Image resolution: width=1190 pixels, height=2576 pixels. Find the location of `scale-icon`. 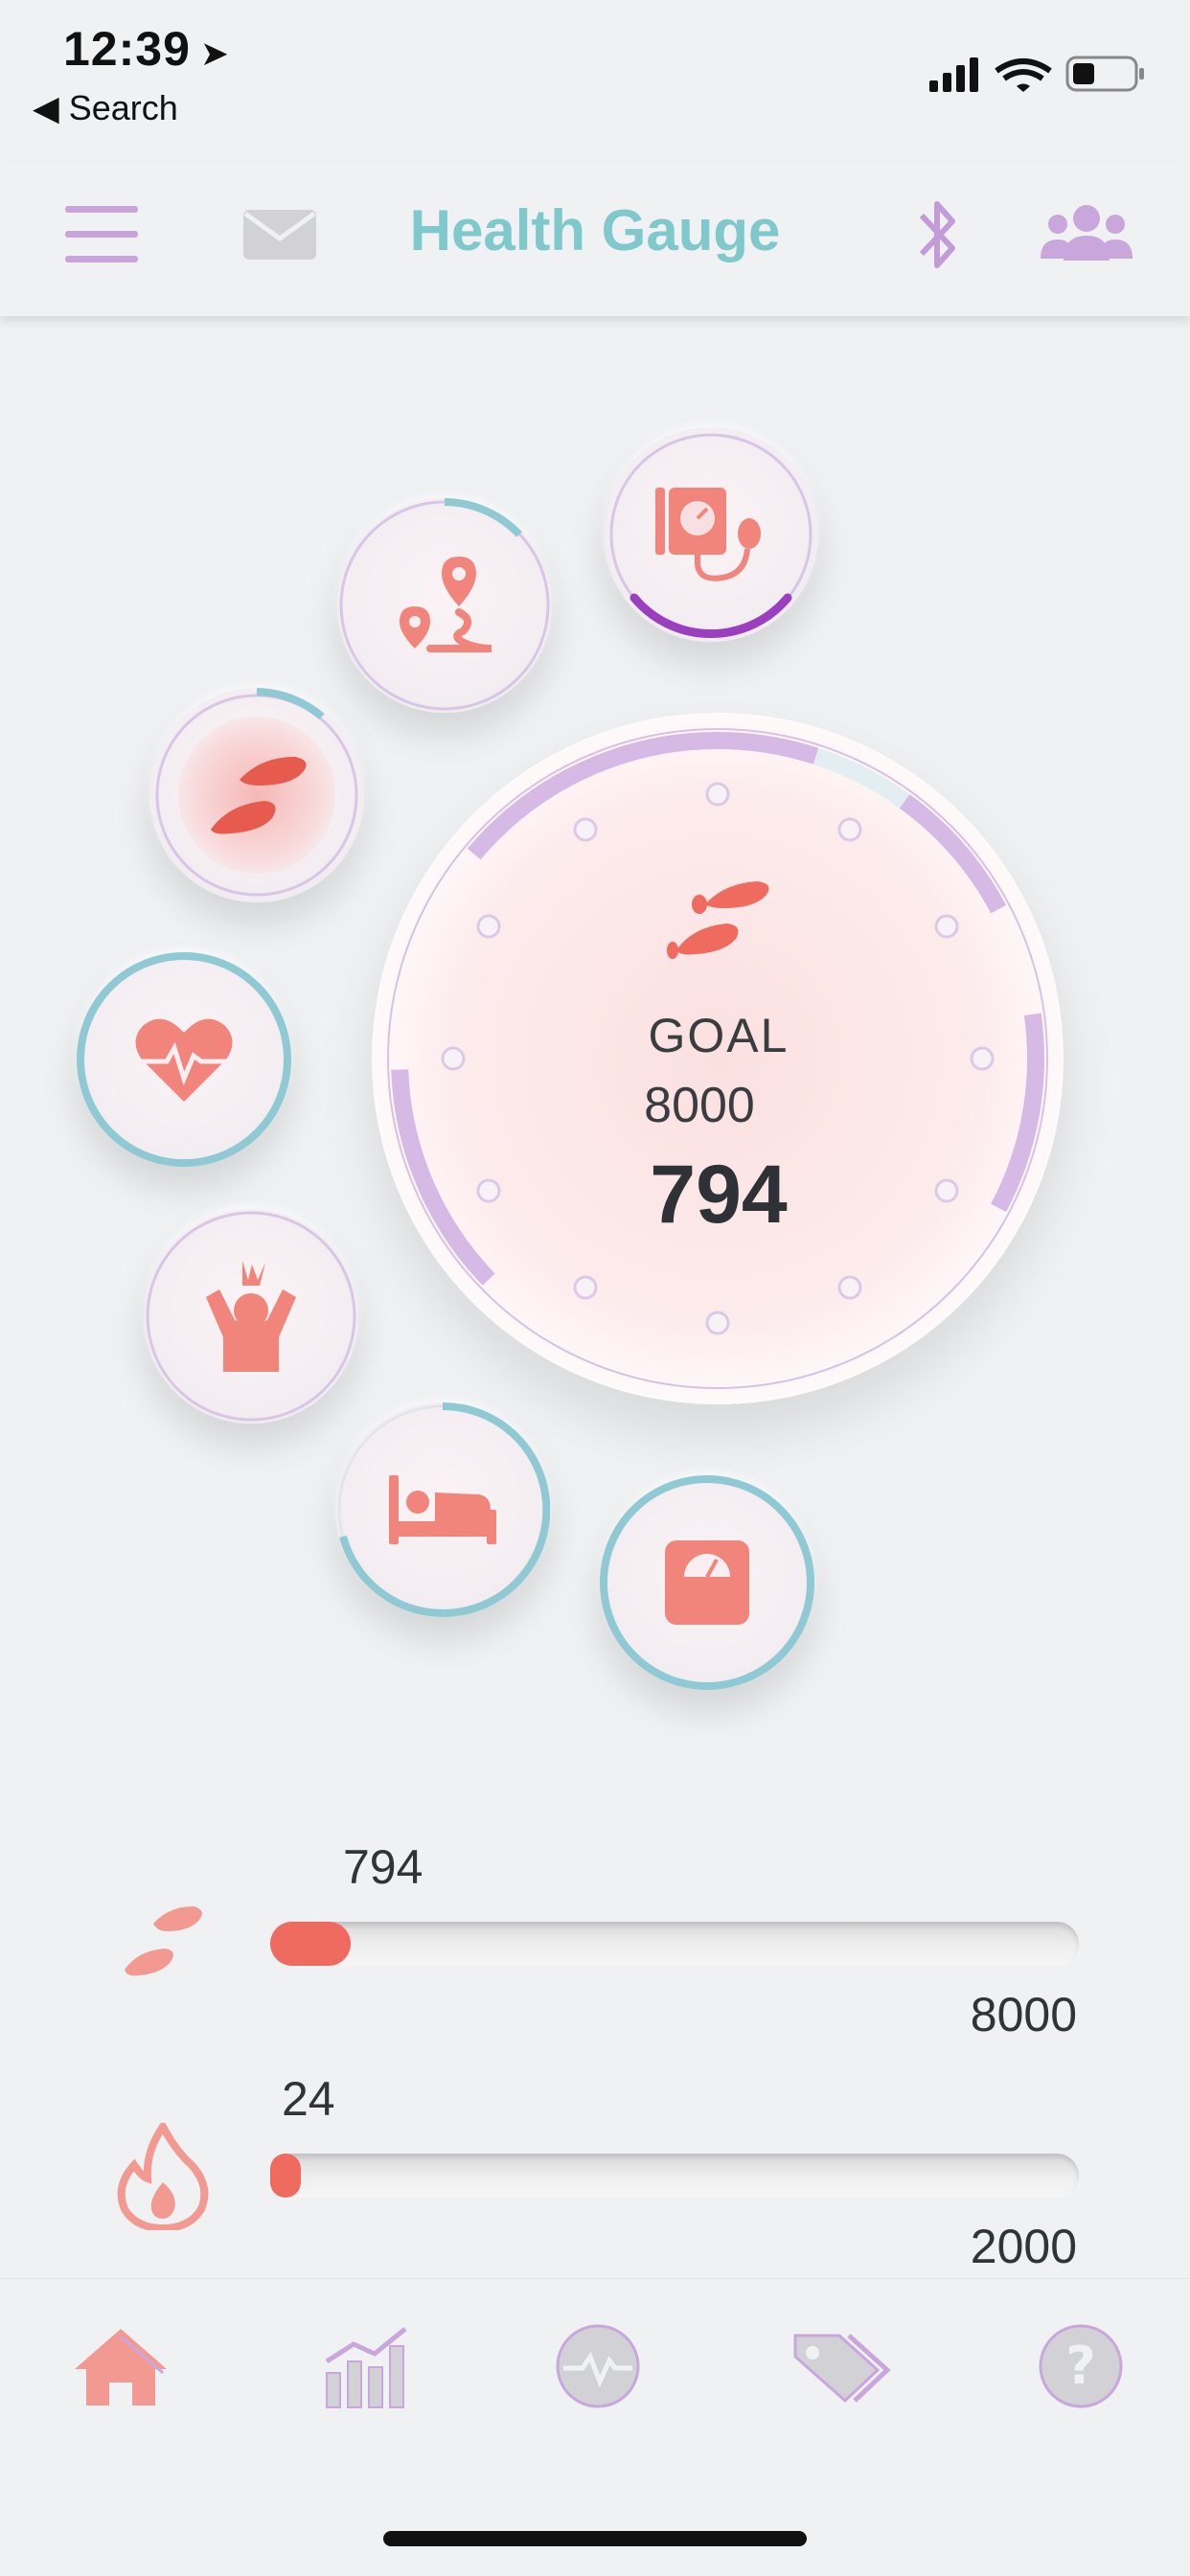

scale-icon is located at coordinates (707, 1582).